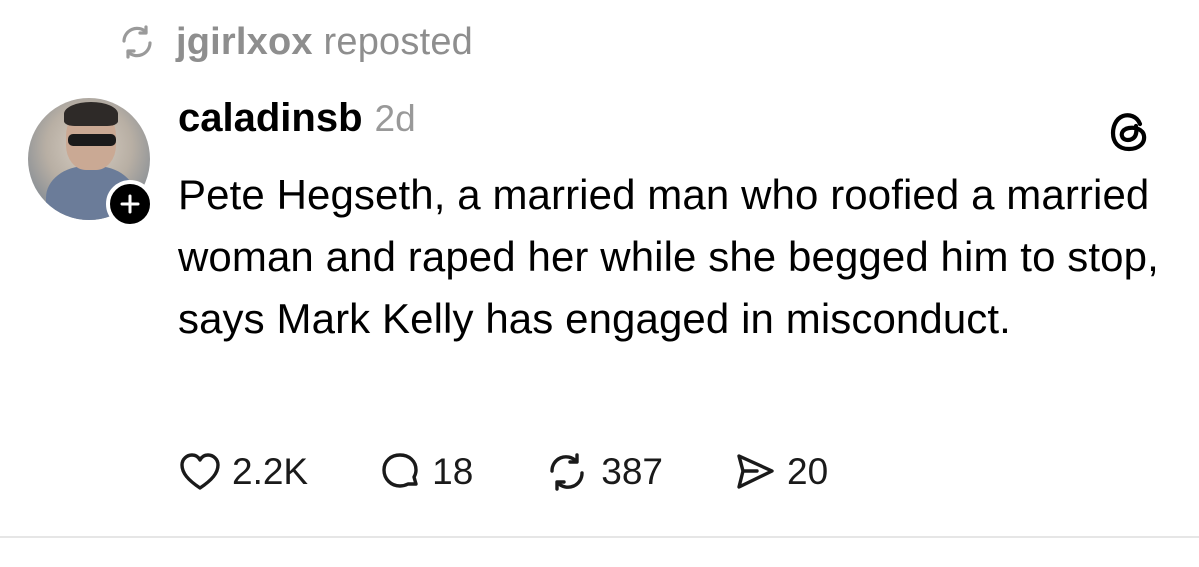  I want to click on share-icon, so click(755, 471).